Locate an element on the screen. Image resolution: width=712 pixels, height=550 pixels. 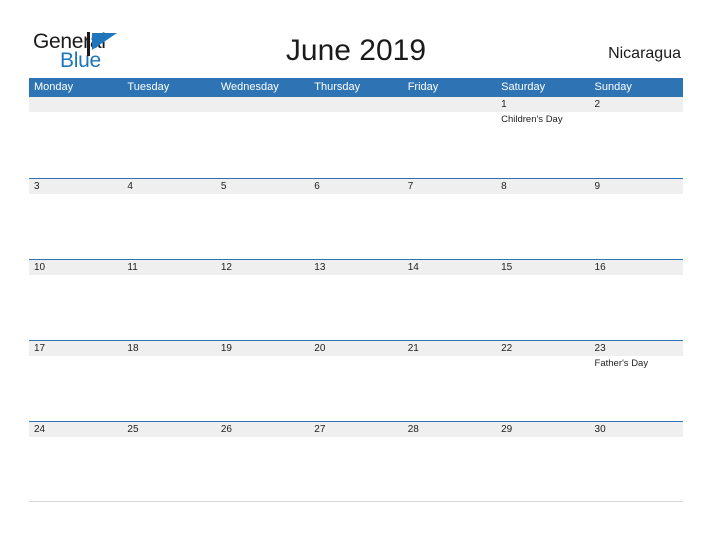
day-number: 30 is located at coordinates (636, 429).